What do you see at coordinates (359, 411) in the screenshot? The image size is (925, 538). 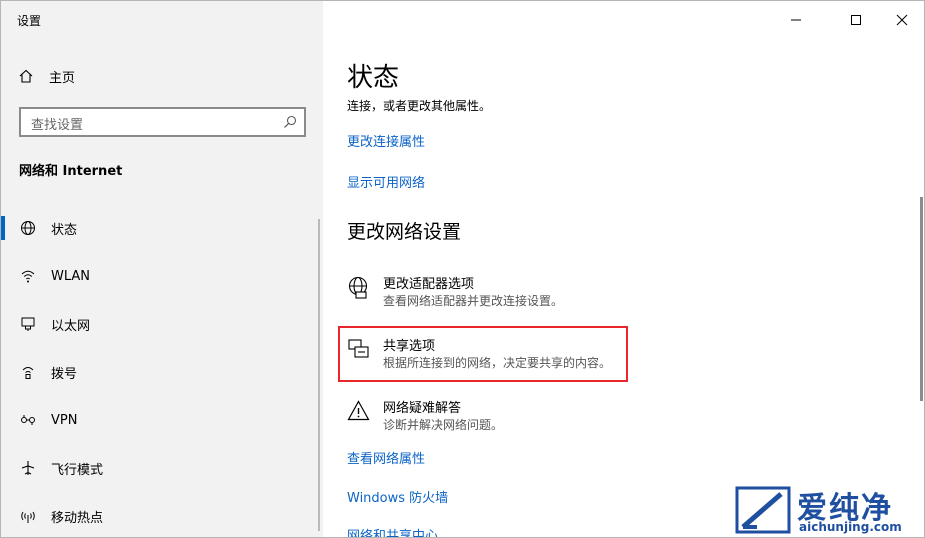 I see `warning-icon` at bounding box center [359, 411].